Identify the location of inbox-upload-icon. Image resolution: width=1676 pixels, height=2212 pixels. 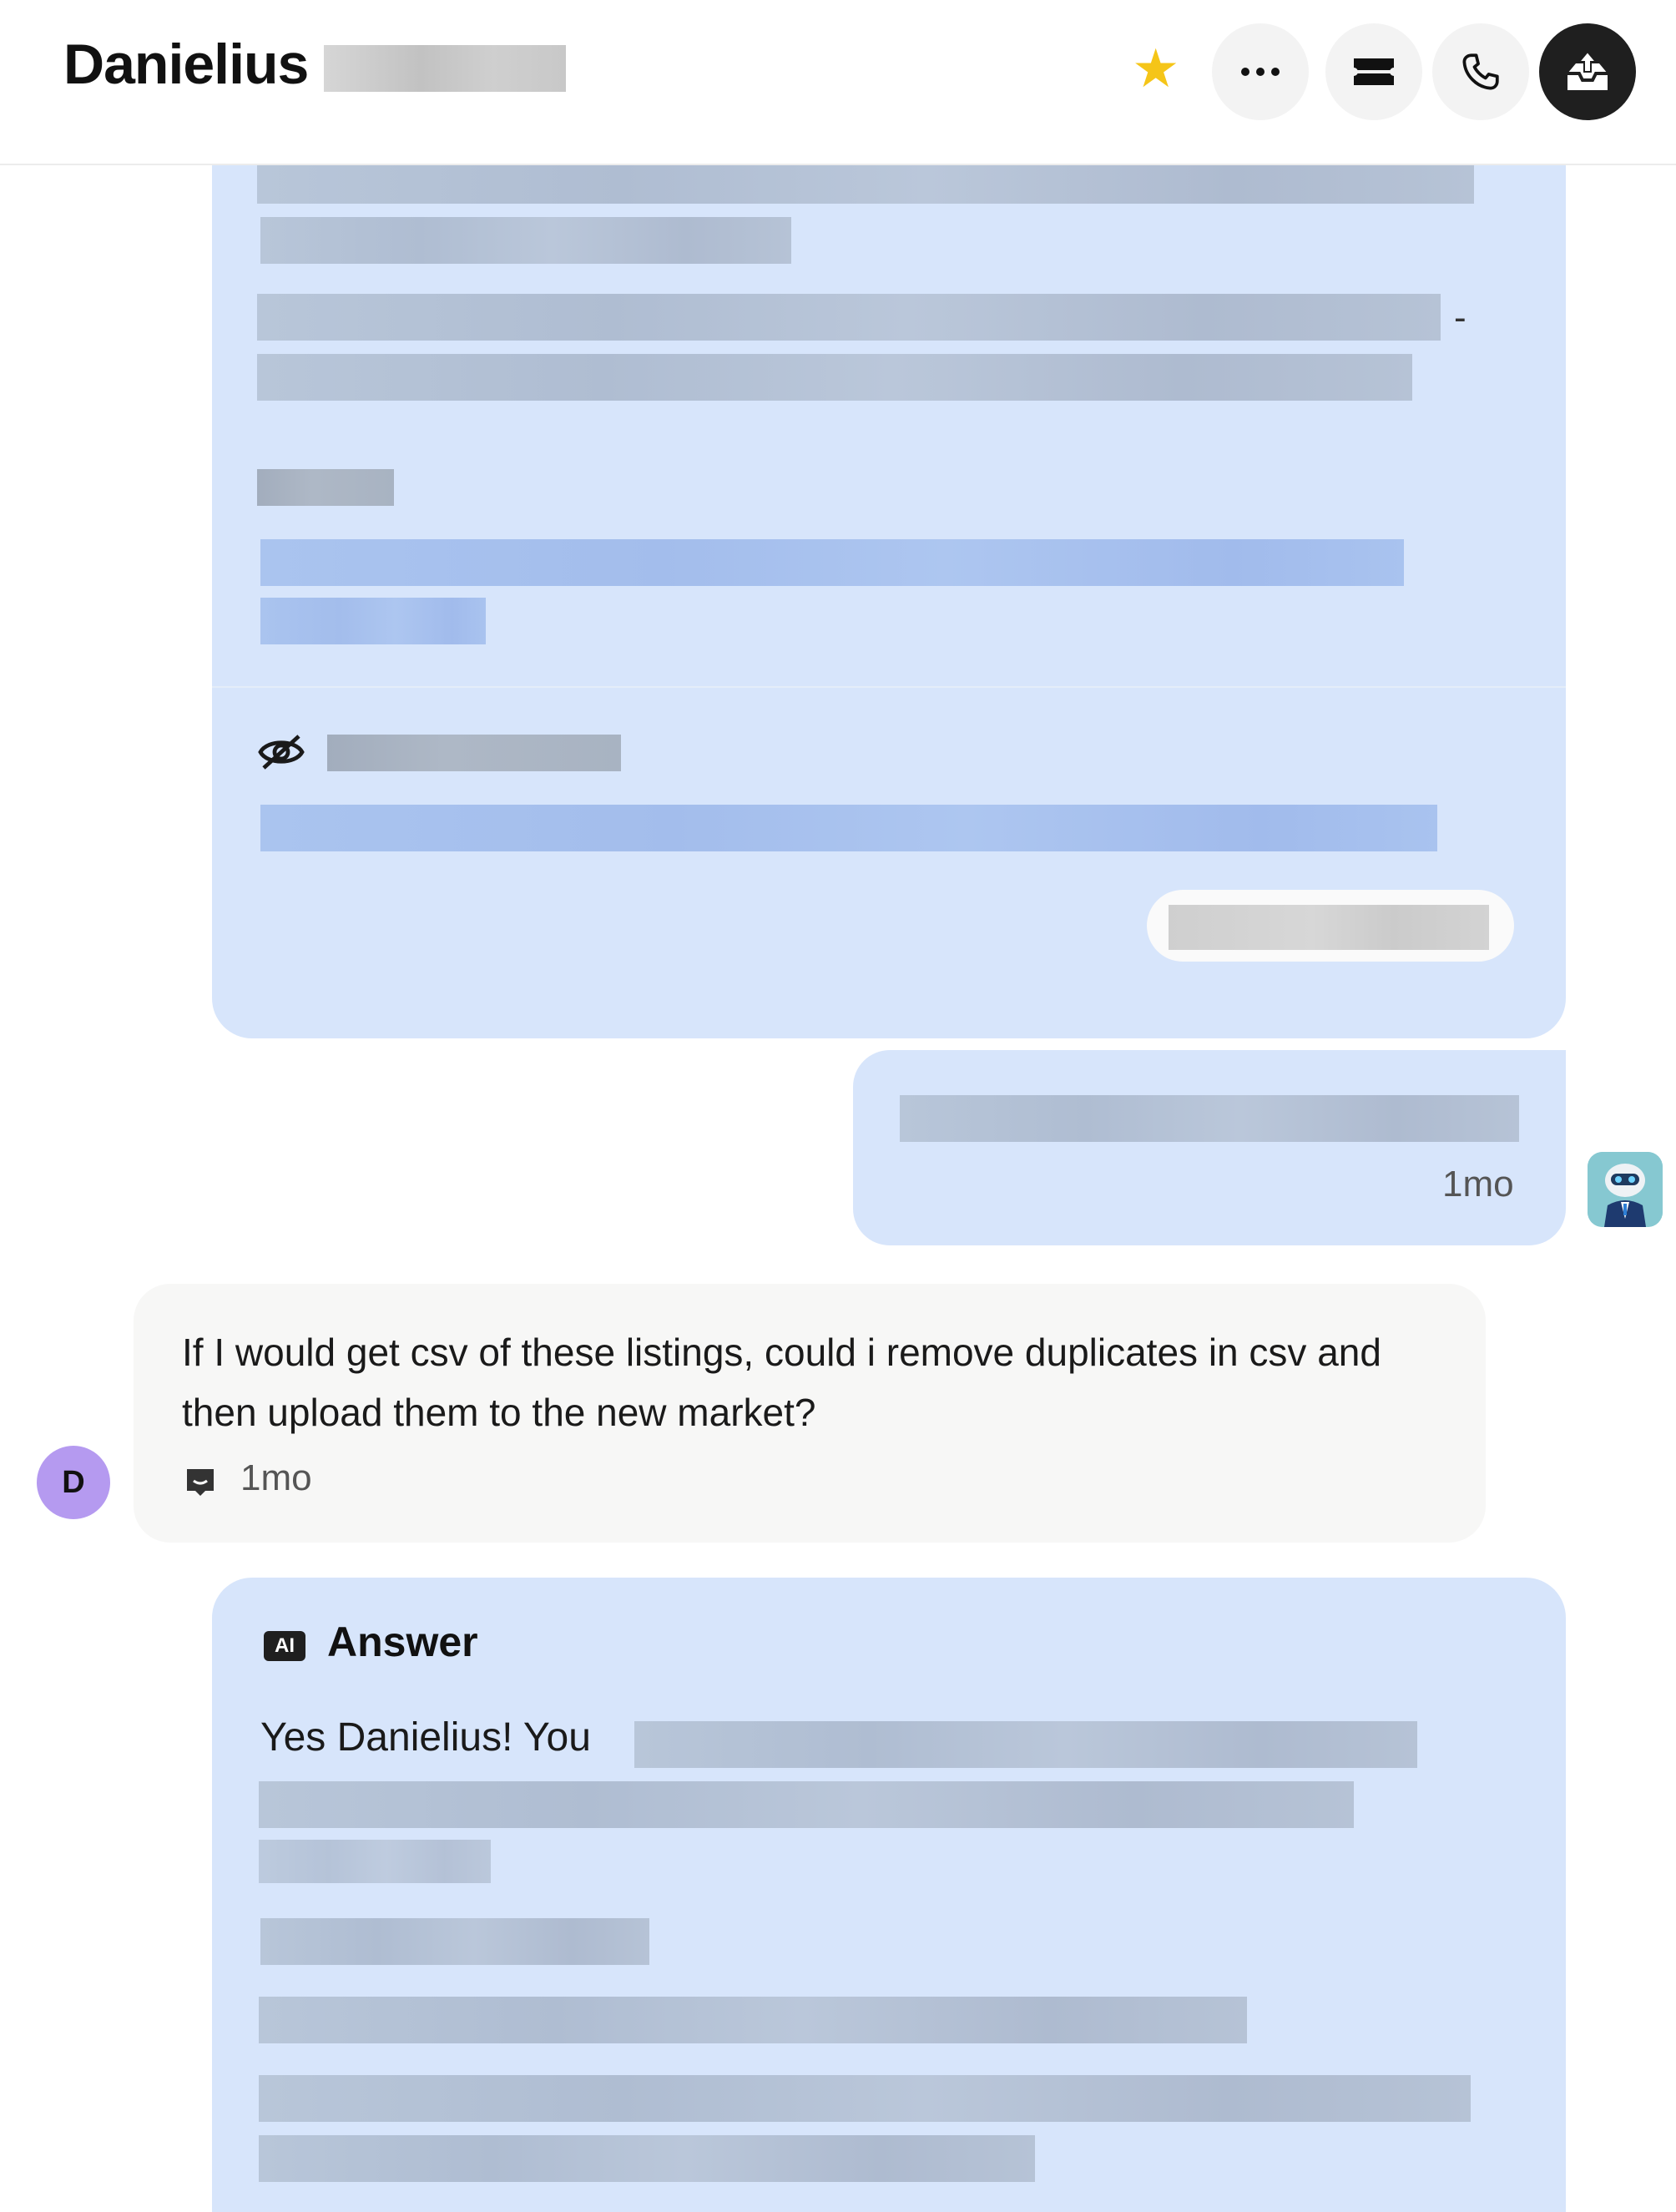
(1587, 70).